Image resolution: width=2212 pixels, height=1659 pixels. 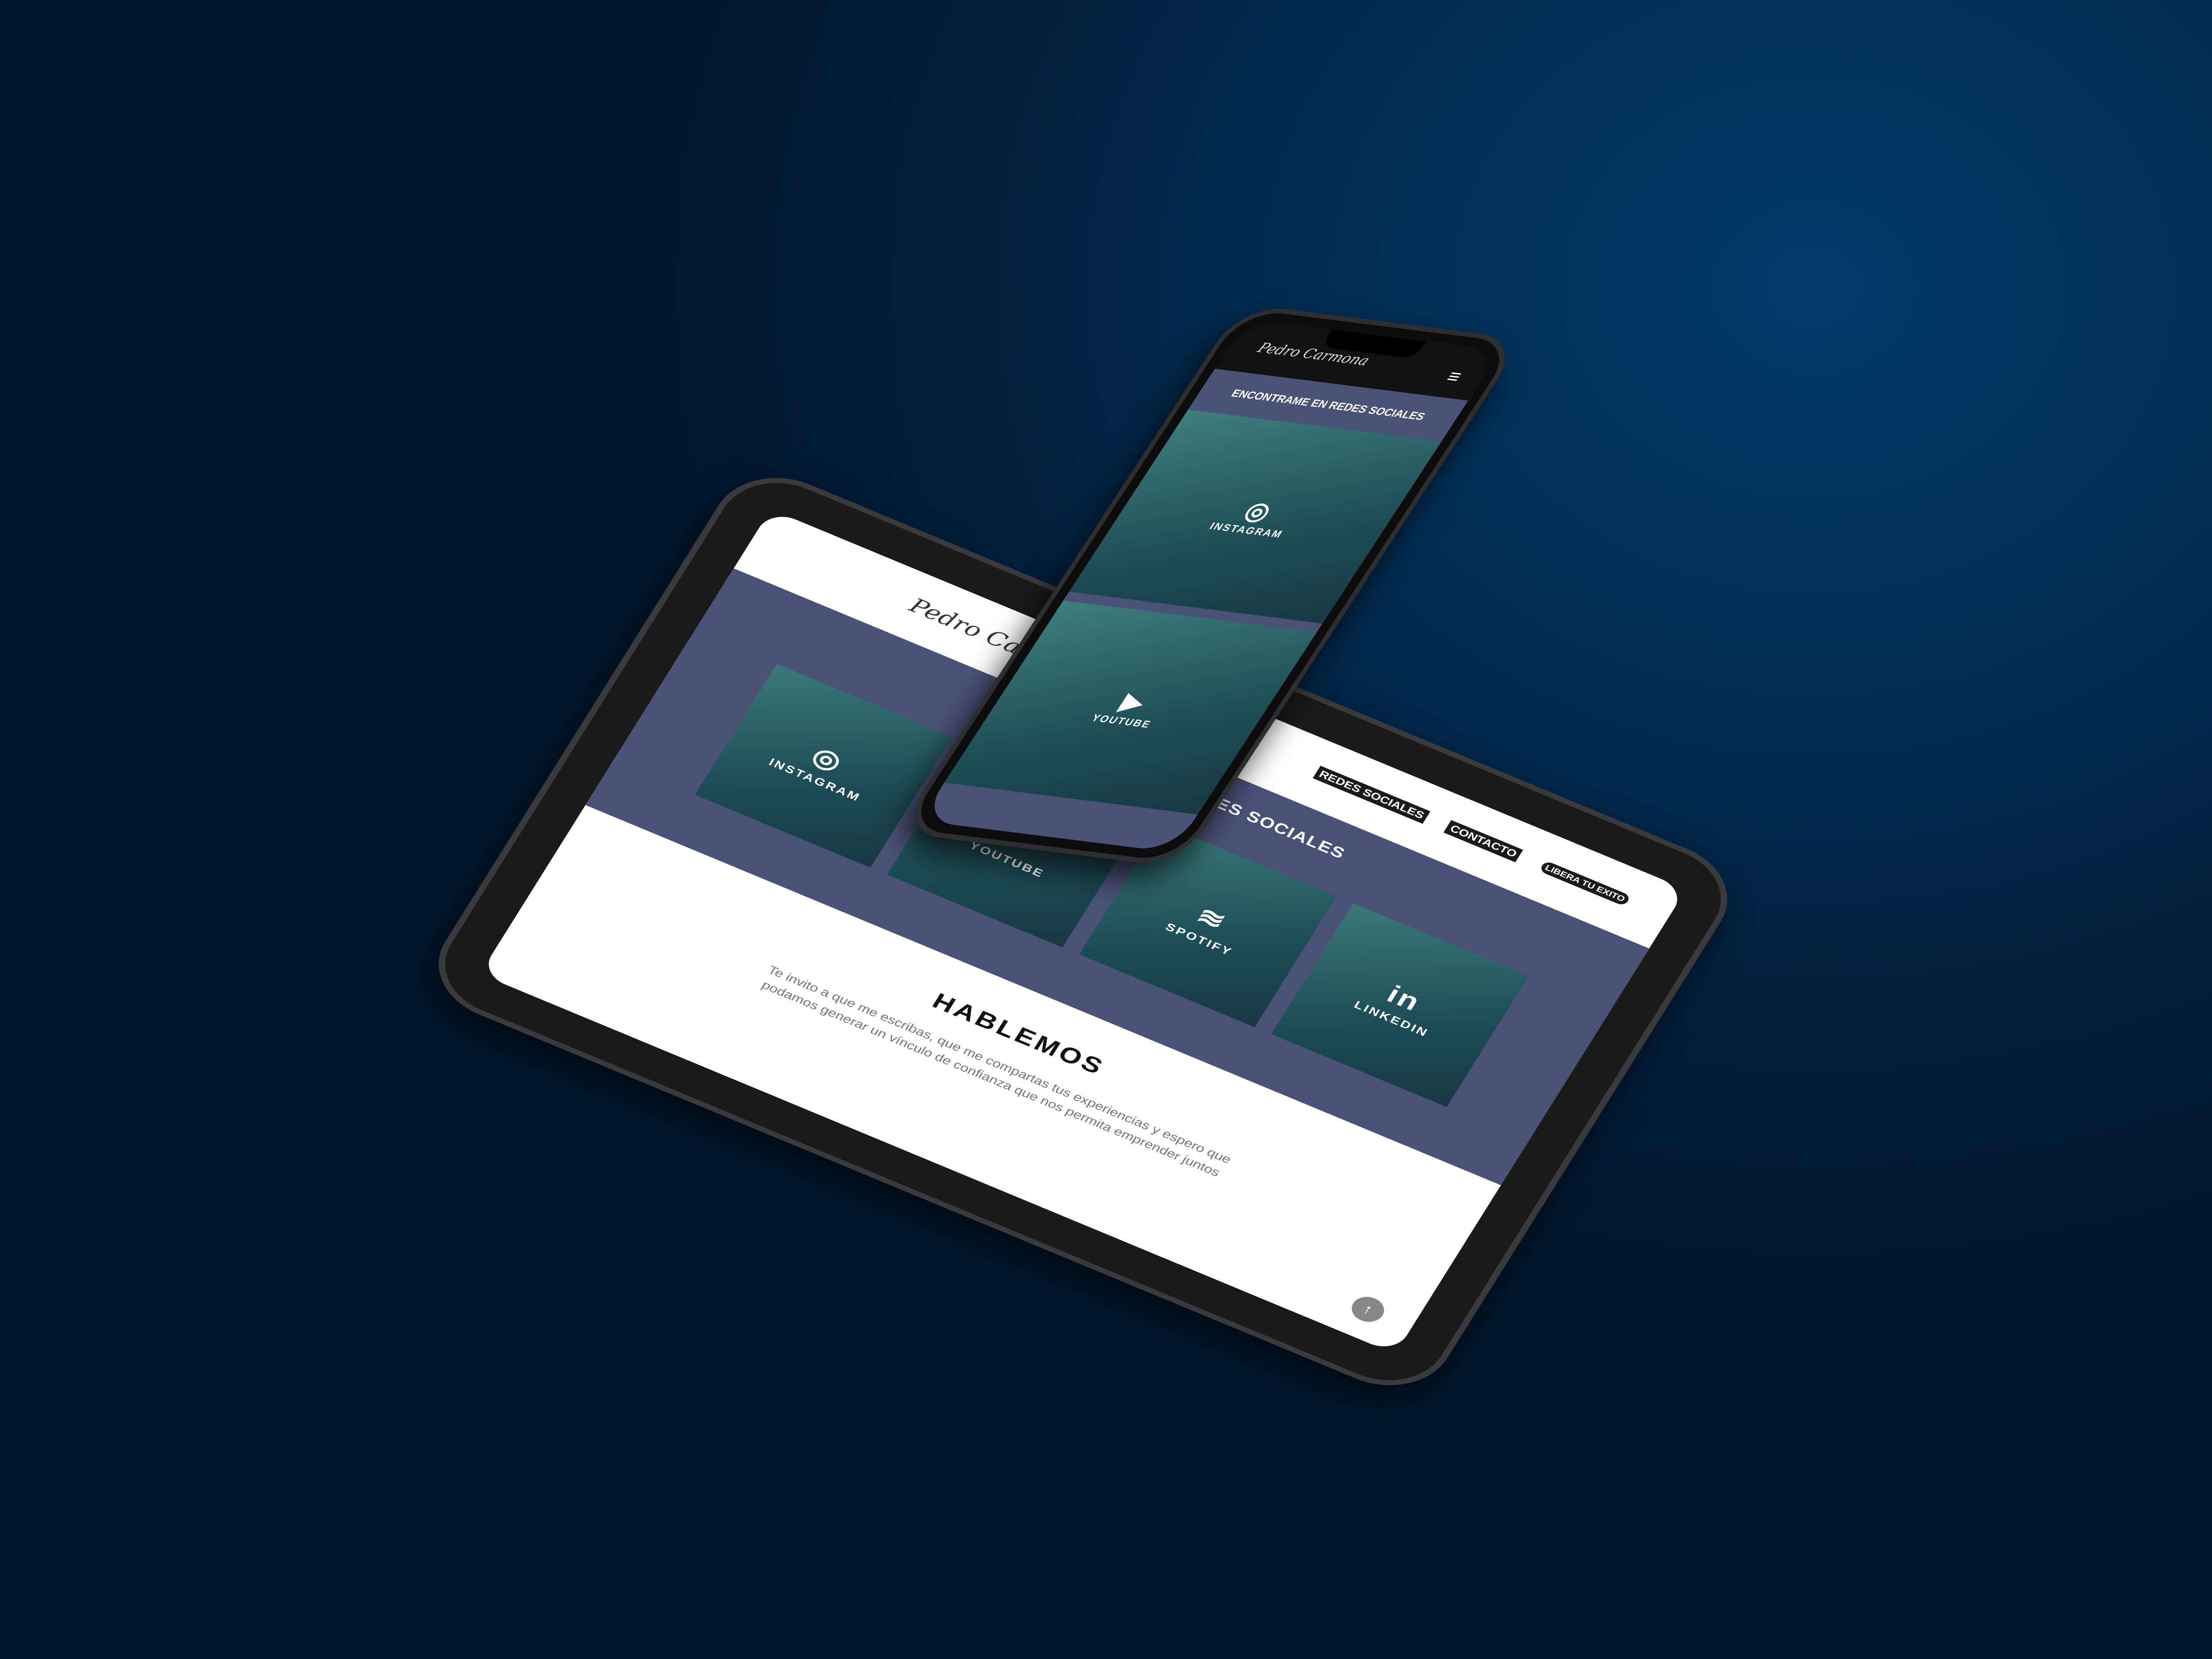 I want to click on youtube-icon: ▶, so click(x=1134, y=702).